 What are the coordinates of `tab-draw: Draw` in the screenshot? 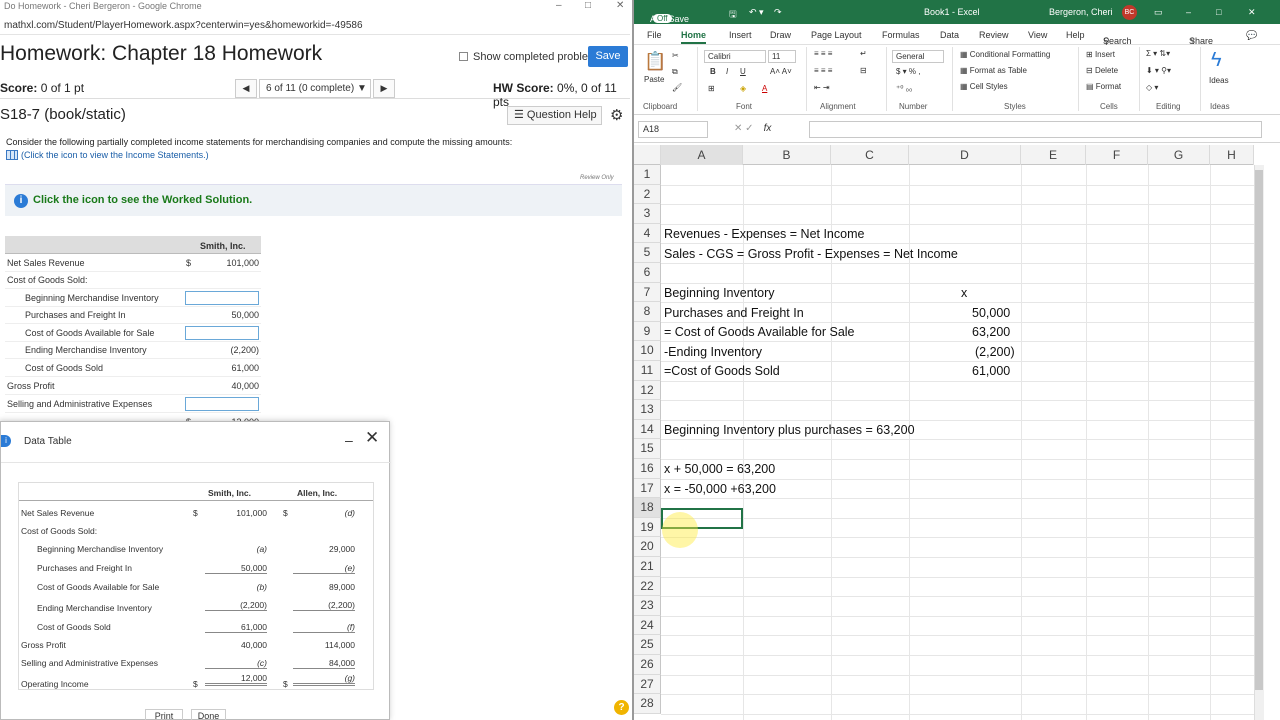 It's located at (780, 35).